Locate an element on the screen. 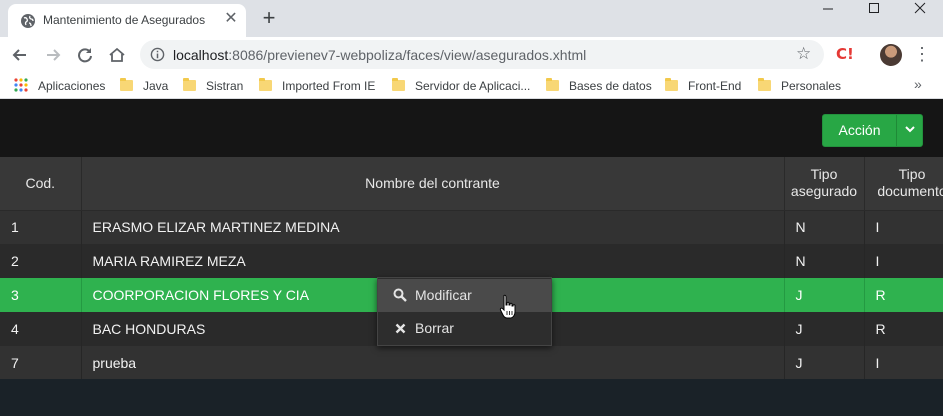 This screenshot has width=943, height=416. menu-item-label: Borrar is located at coordinates (434, 328).